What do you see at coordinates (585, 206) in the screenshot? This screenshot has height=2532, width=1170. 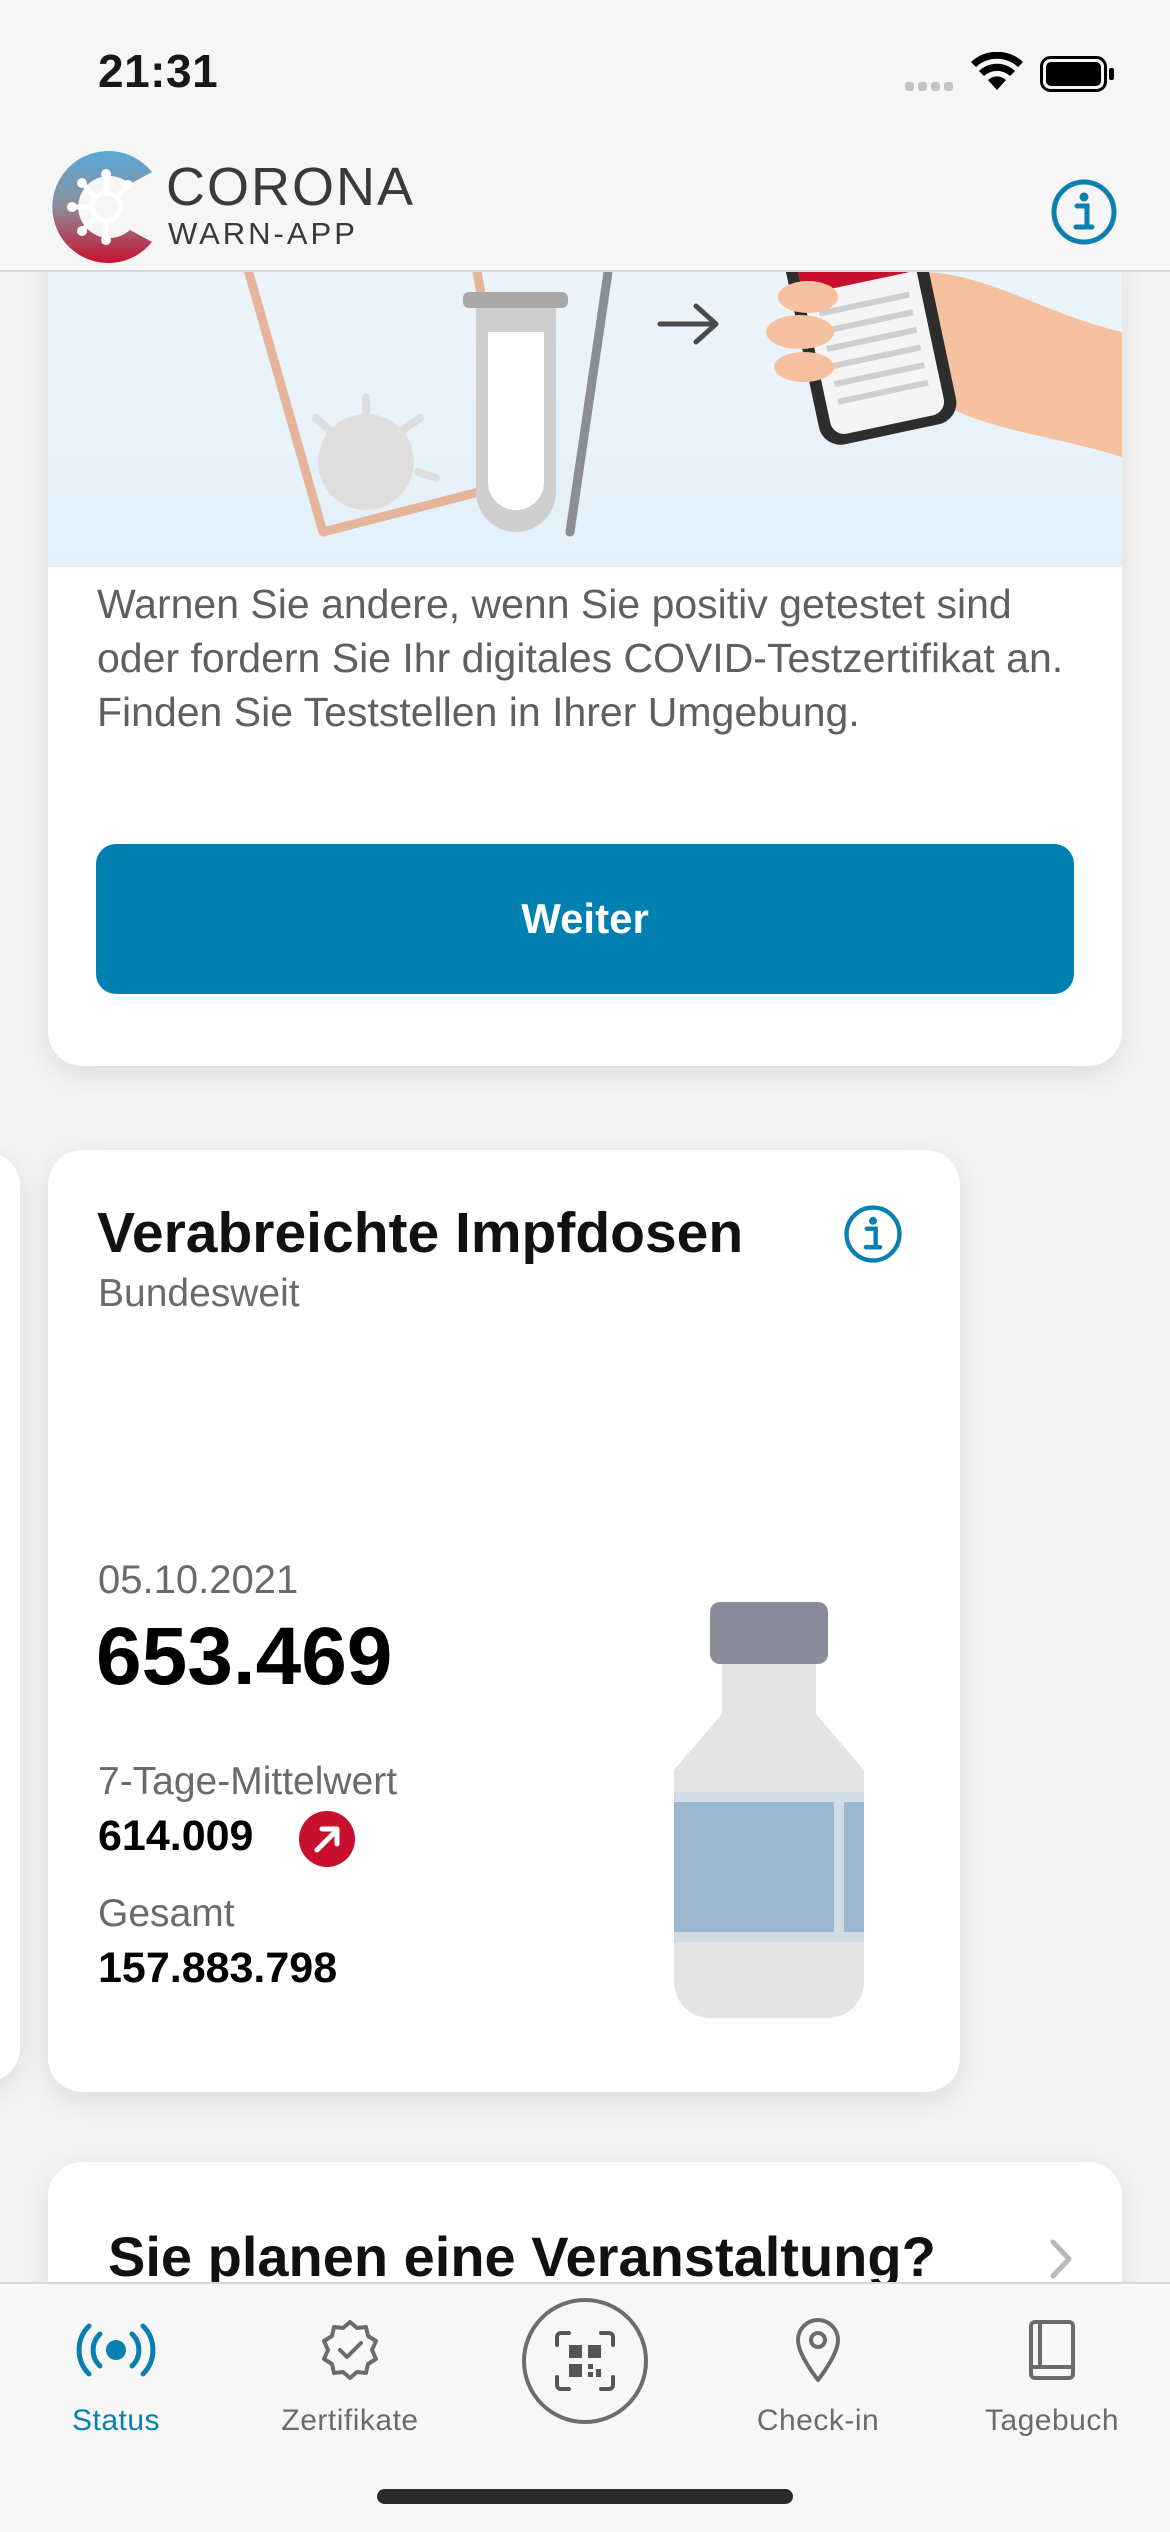 I see `app-header: CORONA WARN-APP` at bounding box center [585, 206].